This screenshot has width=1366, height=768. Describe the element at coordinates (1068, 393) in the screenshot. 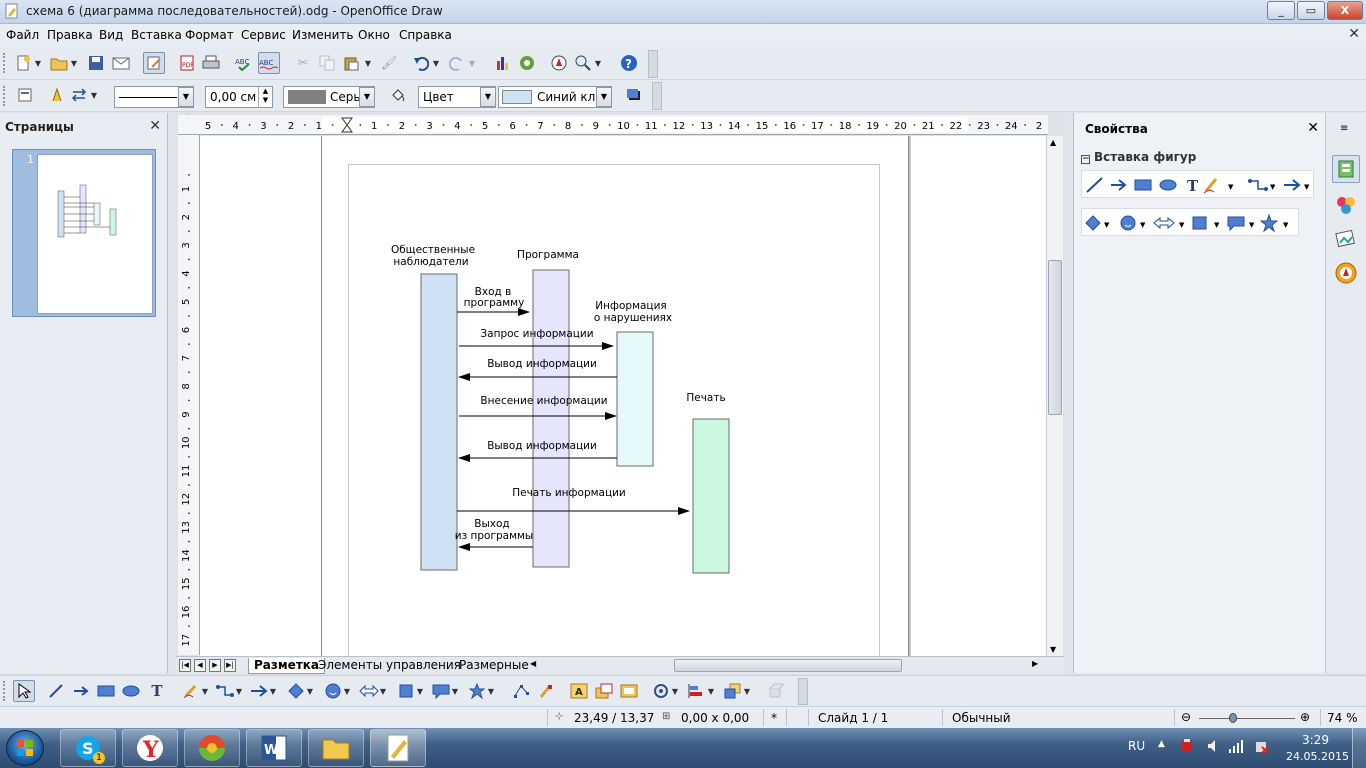

I see `right-splitter` at that location.